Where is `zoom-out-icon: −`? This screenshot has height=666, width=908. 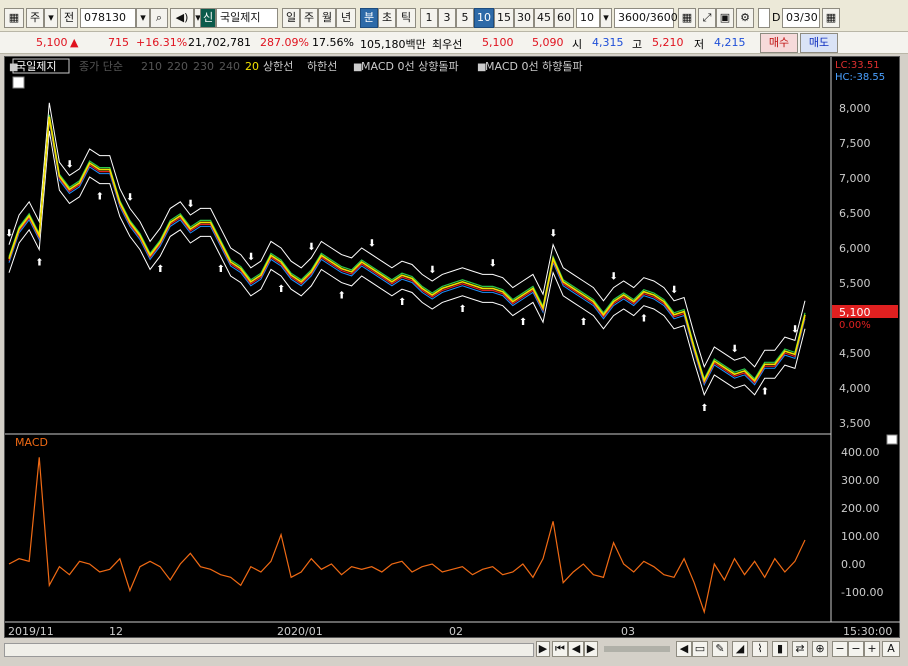 zoom-out-icon: − is located at coordinates (840, 649).